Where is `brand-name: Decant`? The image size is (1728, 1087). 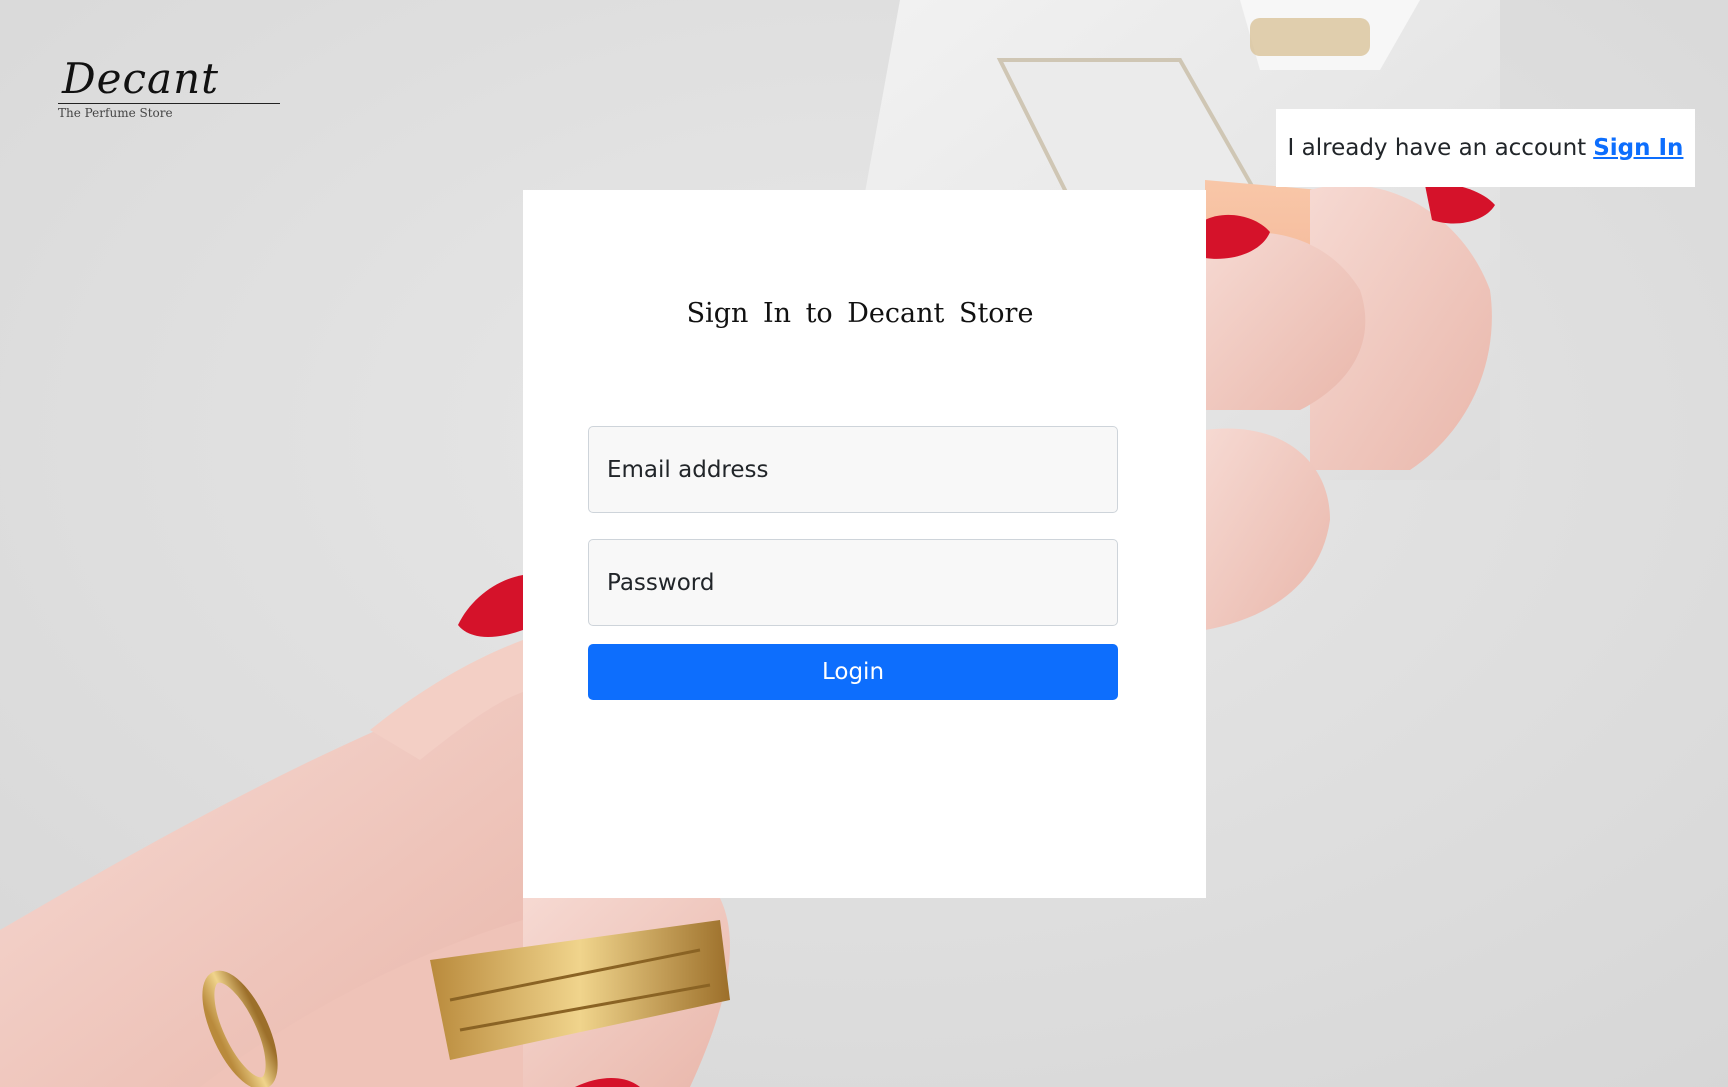
brand-name: Decant is located at coordinates (141, 78).